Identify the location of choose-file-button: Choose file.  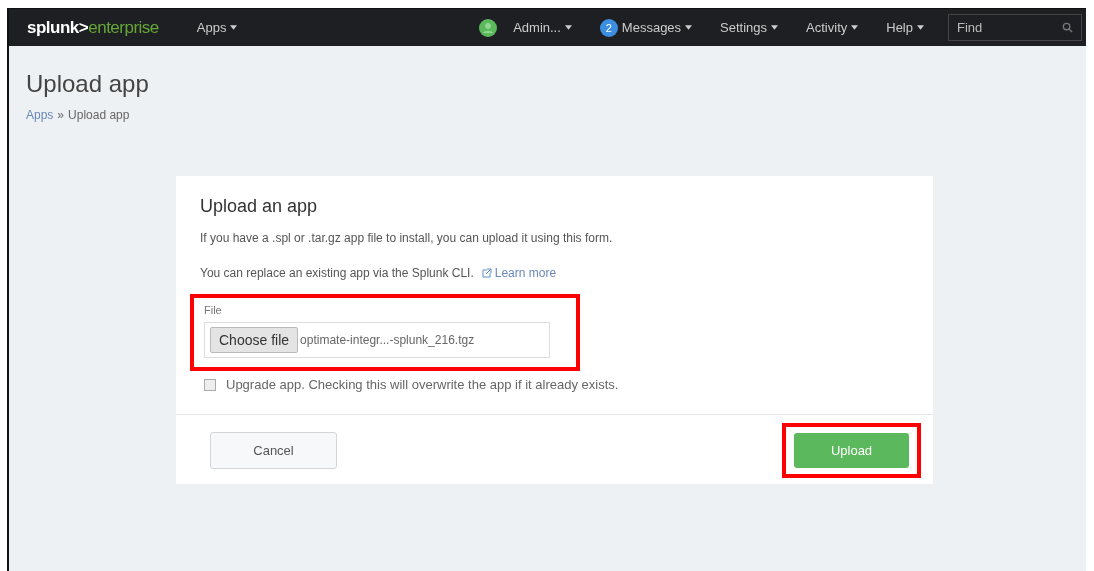
(254, 340).